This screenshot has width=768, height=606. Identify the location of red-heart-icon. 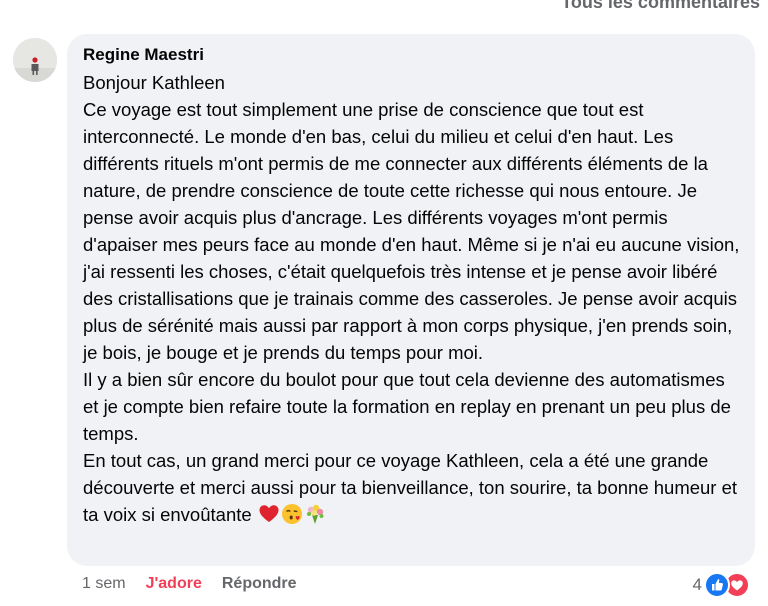
(269, 514).